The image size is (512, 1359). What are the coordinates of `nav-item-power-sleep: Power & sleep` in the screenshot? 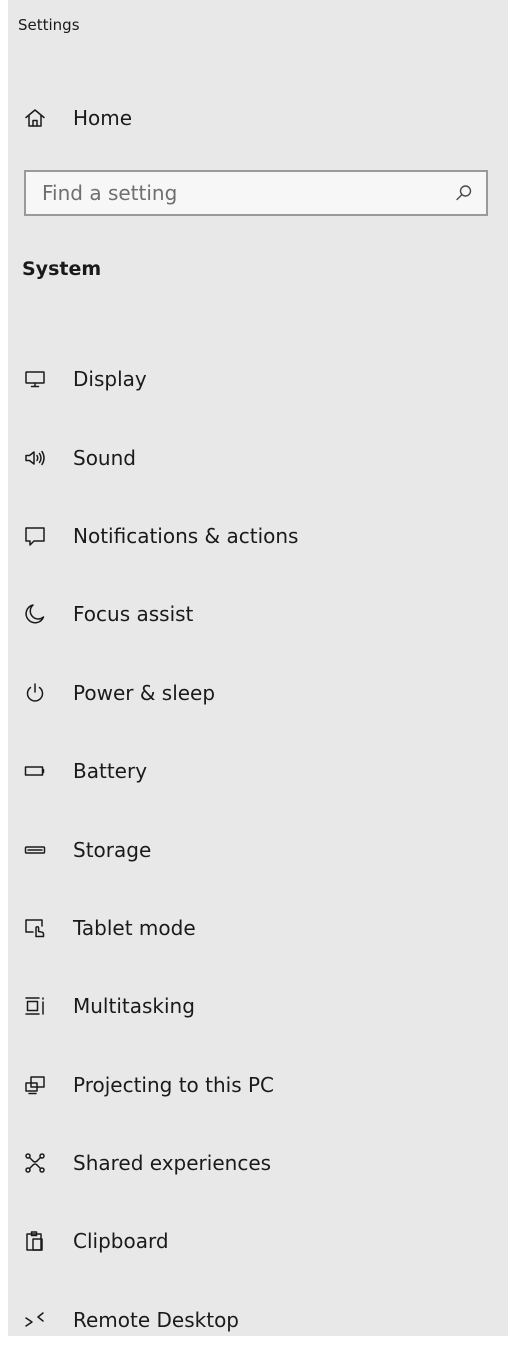 It's located at (258, 693).